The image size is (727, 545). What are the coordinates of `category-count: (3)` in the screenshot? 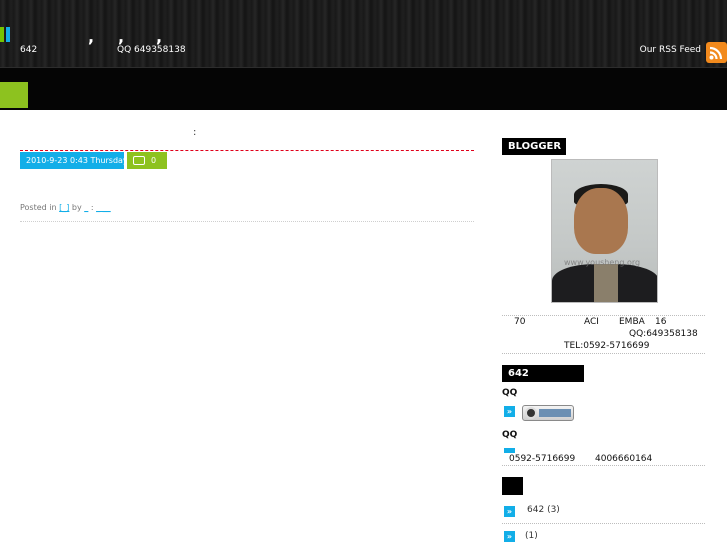 It's located at (553, 510).